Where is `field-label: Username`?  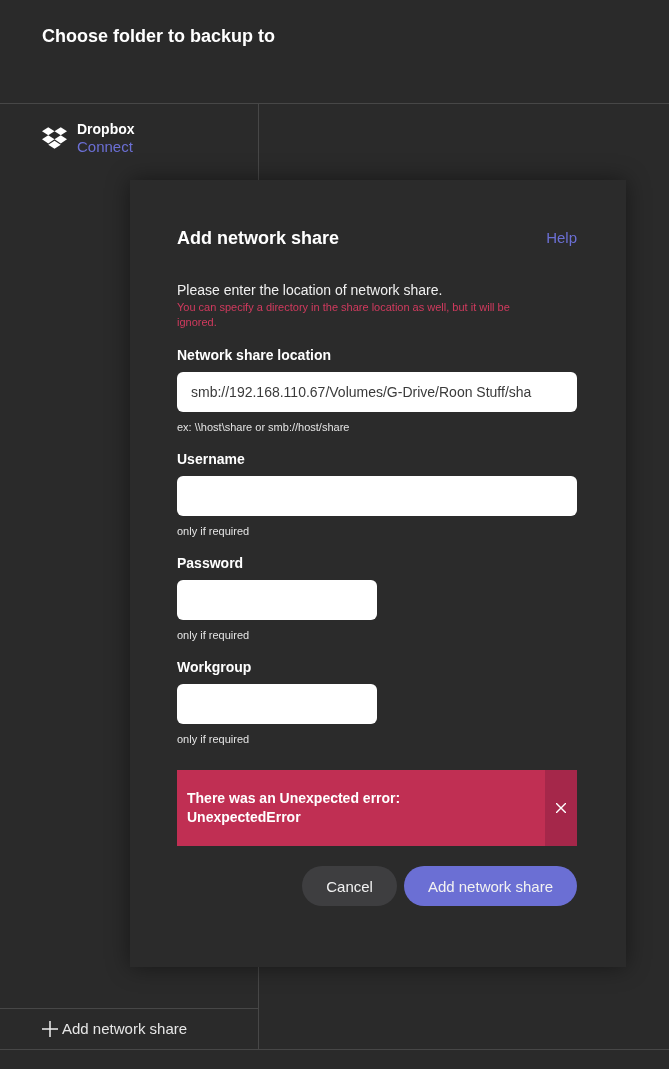
field-label: Username is located at coordinates (211, 459).